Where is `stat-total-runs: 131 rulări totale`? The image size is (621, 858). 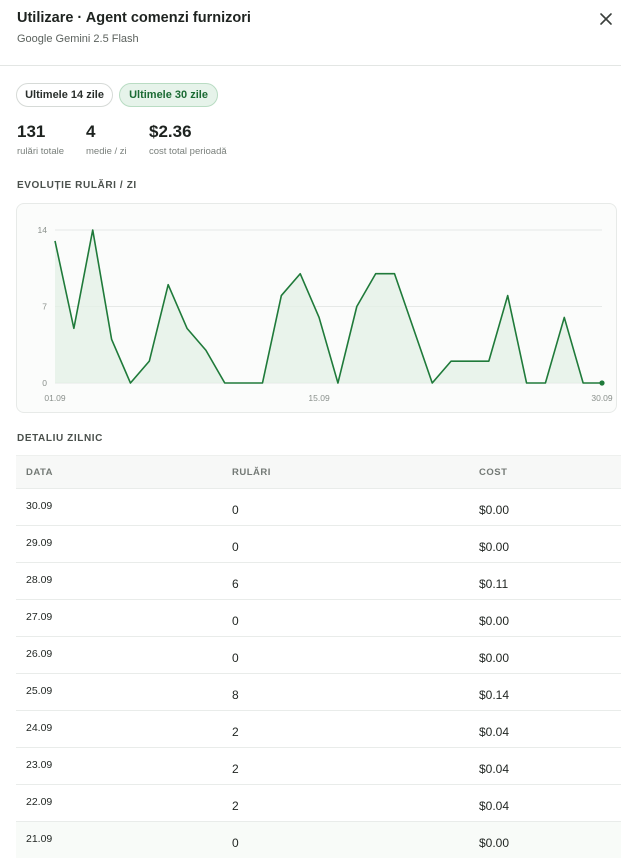
stat-total-runs: 131 rulări totale is located at coordinates (40, 139).